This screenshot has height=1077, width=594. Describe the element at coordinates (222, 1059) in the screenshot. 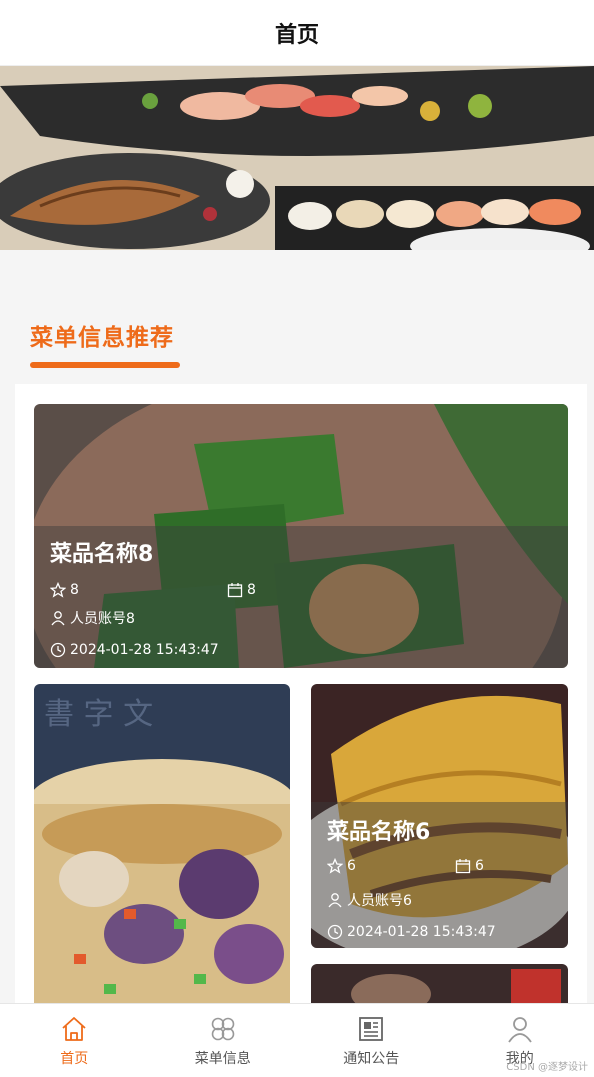

I see `tab-label: 菜单信息` at that location.